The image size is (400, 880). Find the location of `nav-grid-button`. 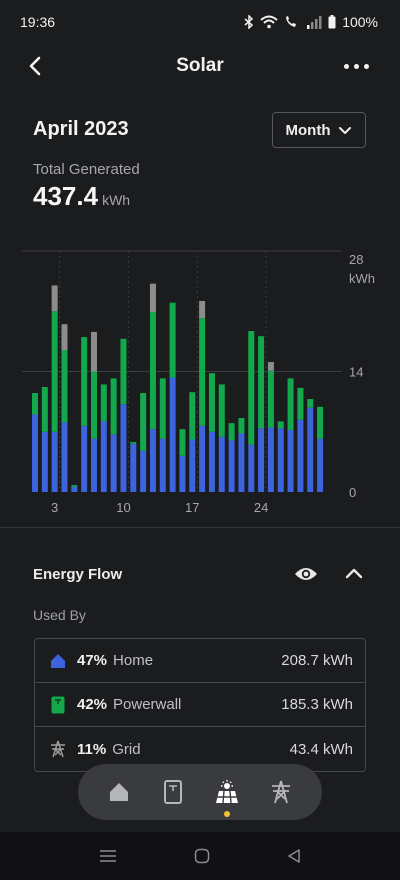

nav-grid-button is located at coordinates (281, 792).